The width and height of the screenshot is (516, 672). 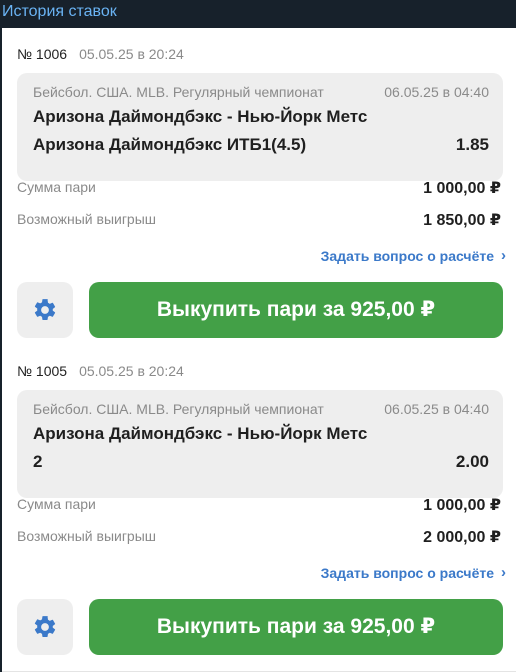 I want to click on event-pick: 2, so click(x=38, y=461).